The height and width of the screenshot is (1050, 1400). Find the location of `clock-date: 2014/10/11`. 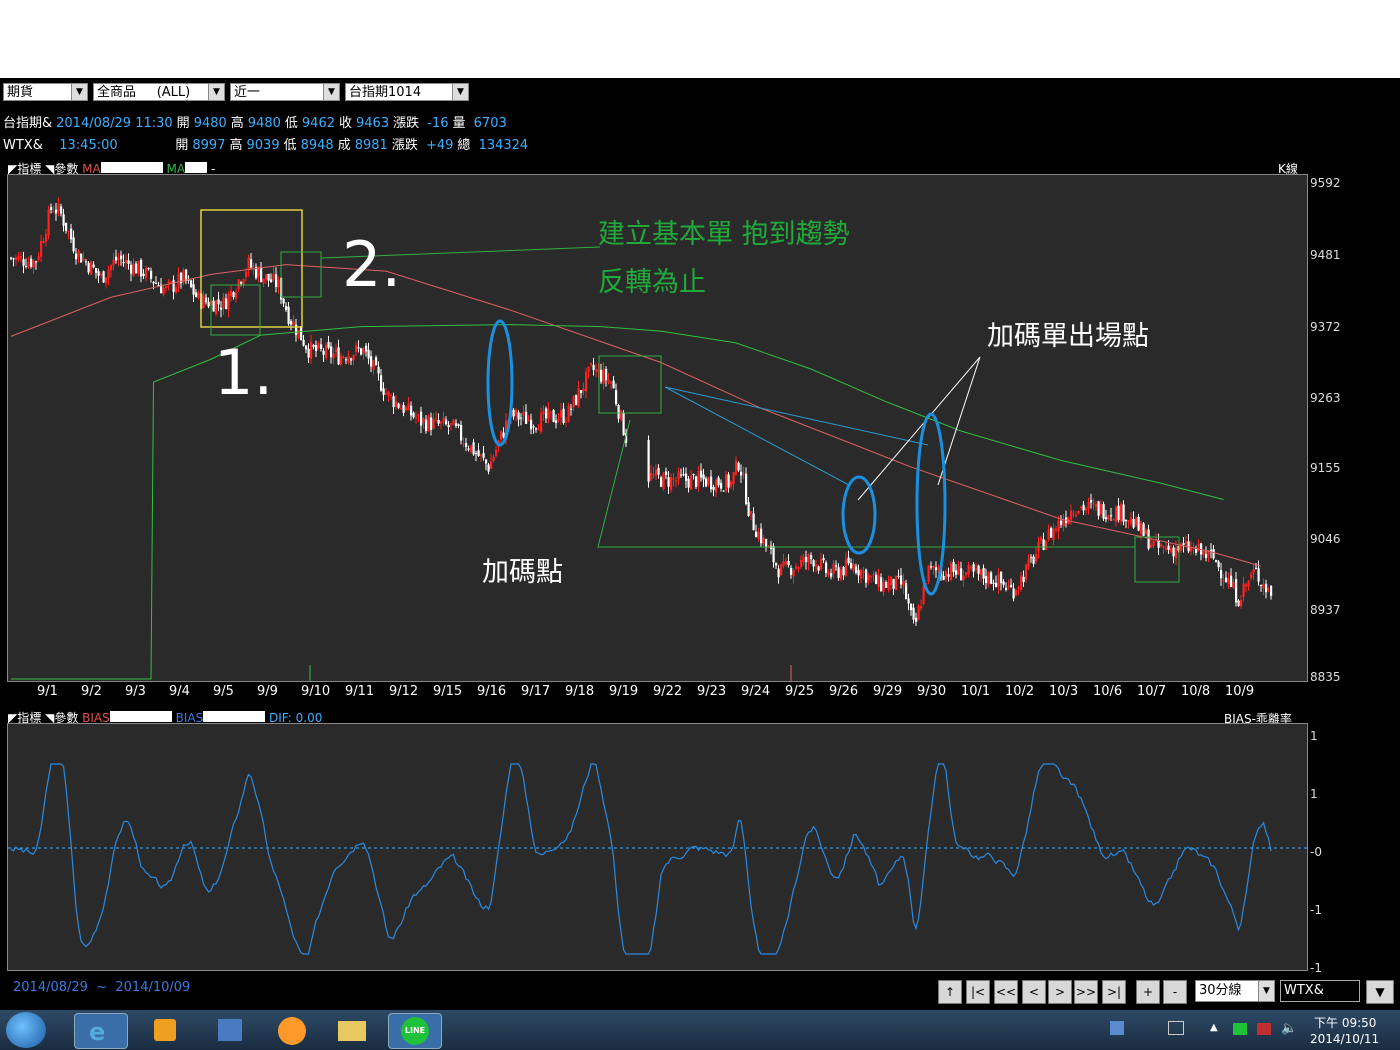

clock-date: 2014/10/11 is located at coordinates (1344, 1039).